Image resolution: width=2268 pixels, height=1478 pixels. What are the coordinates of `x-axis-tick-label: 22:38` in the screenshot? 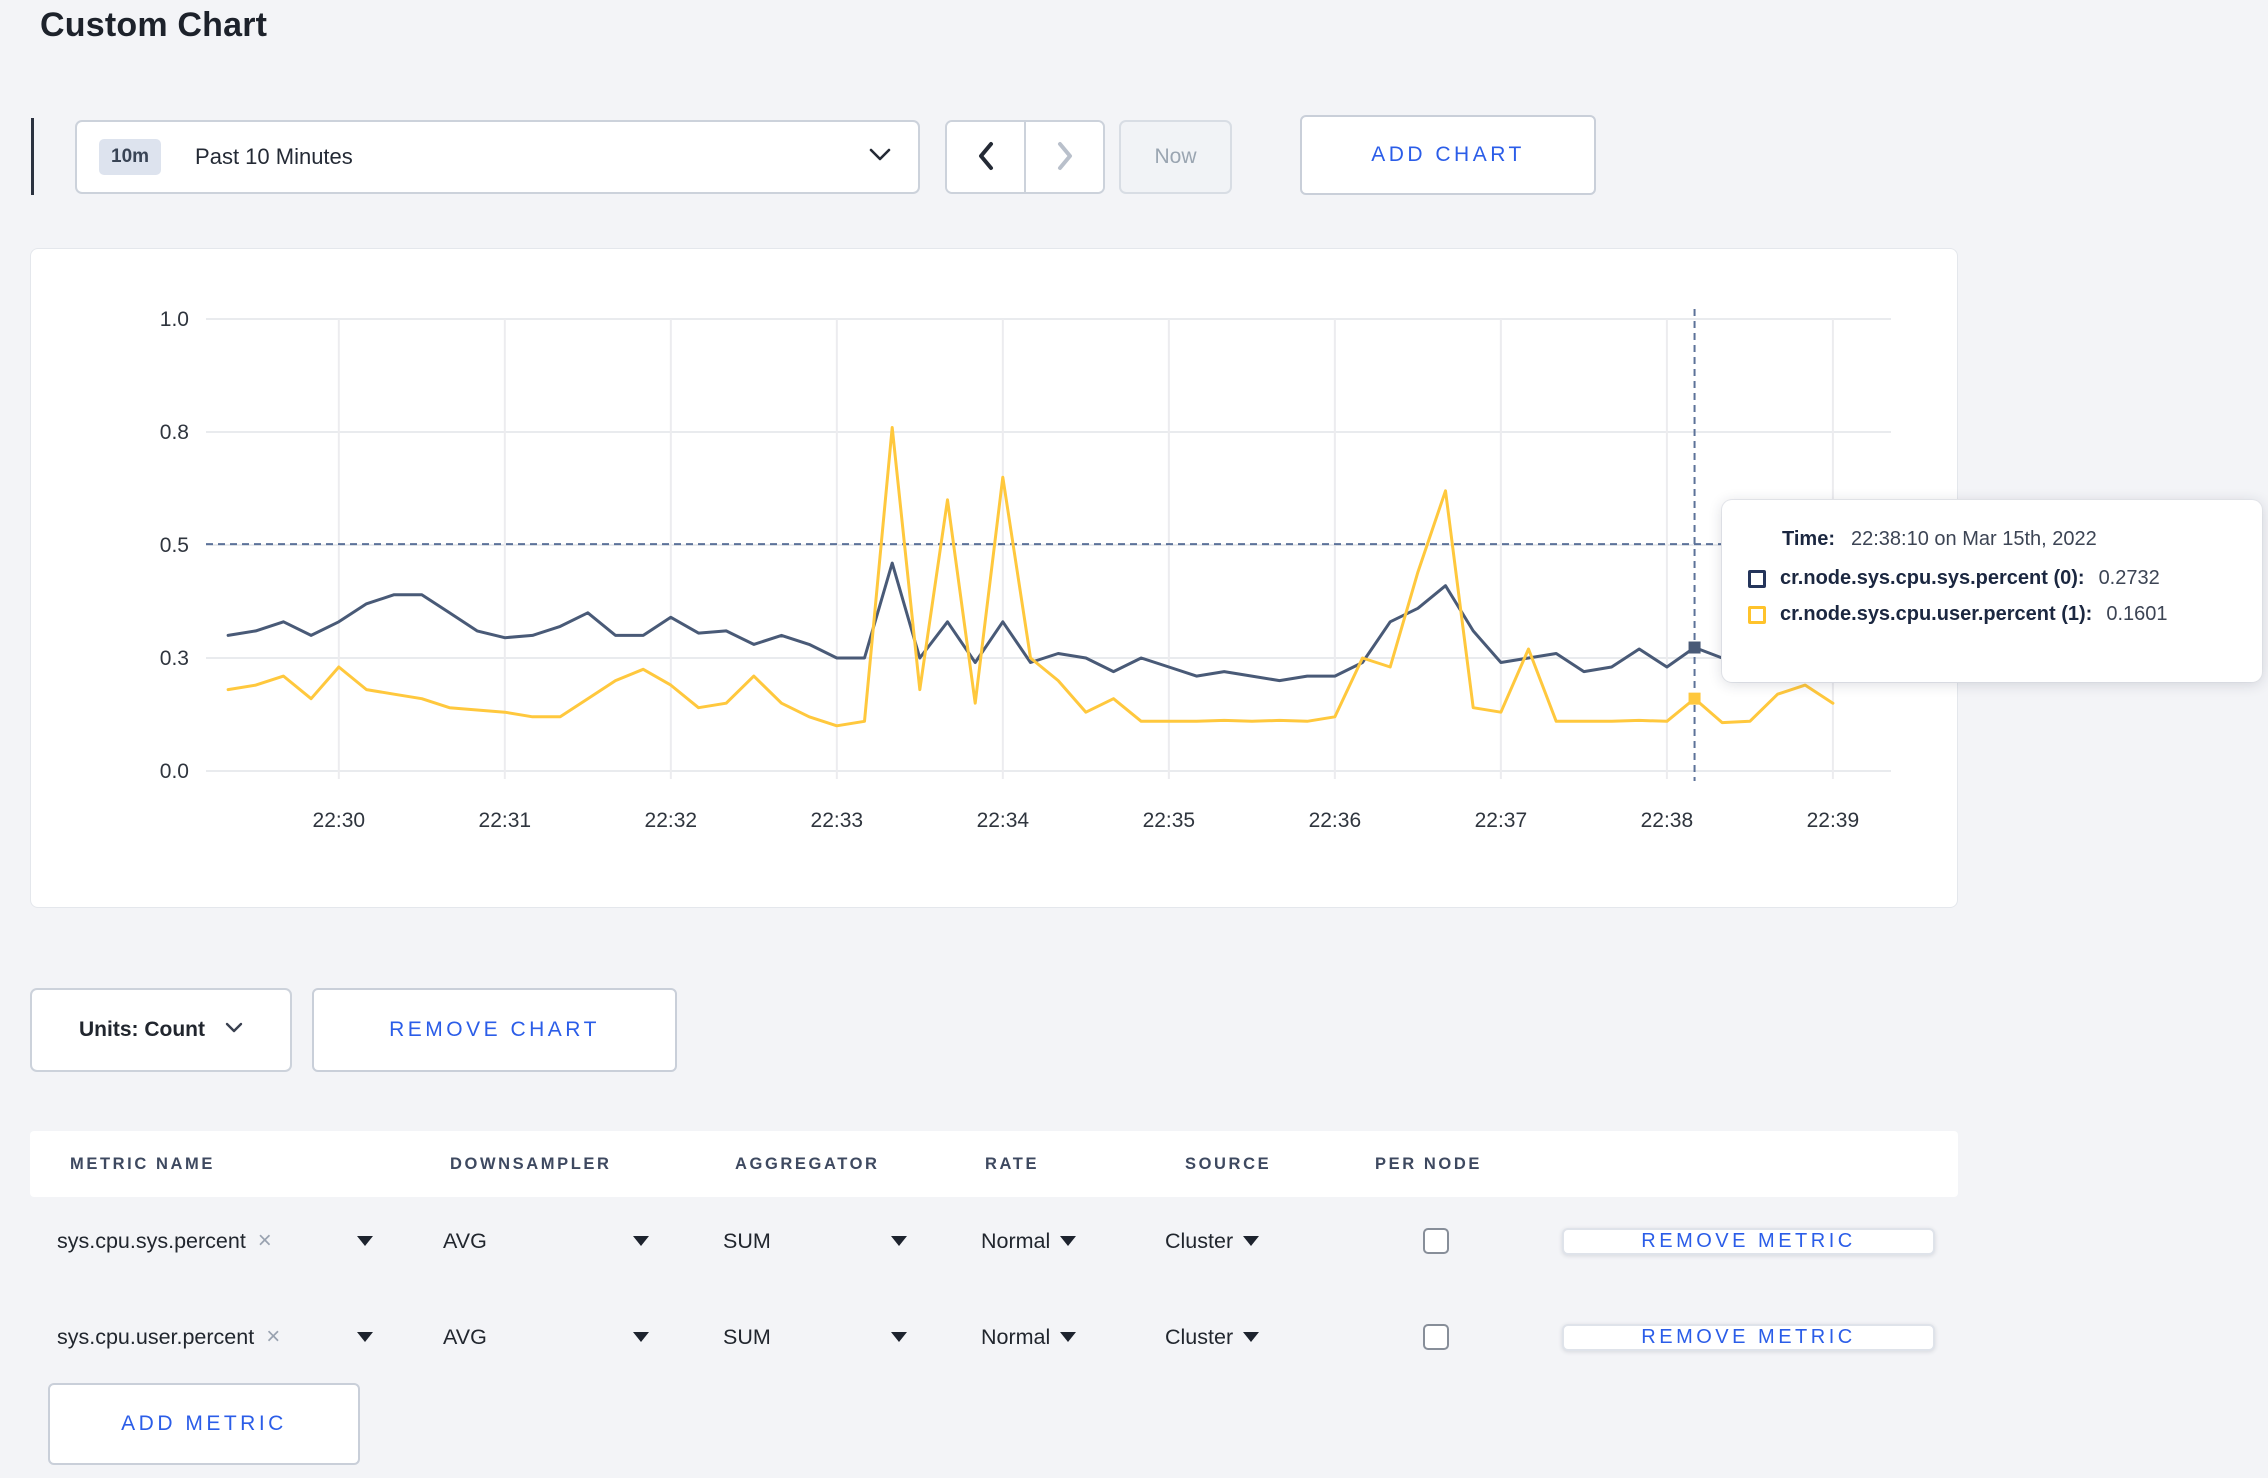 It's located at (1667, 820).